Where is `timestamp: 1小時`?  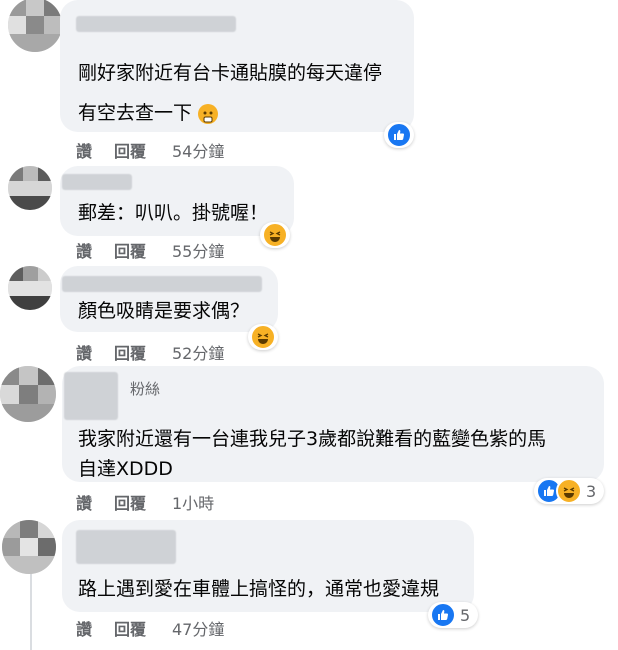 timestamp: 1小時 is located at coordinates (193, 502).